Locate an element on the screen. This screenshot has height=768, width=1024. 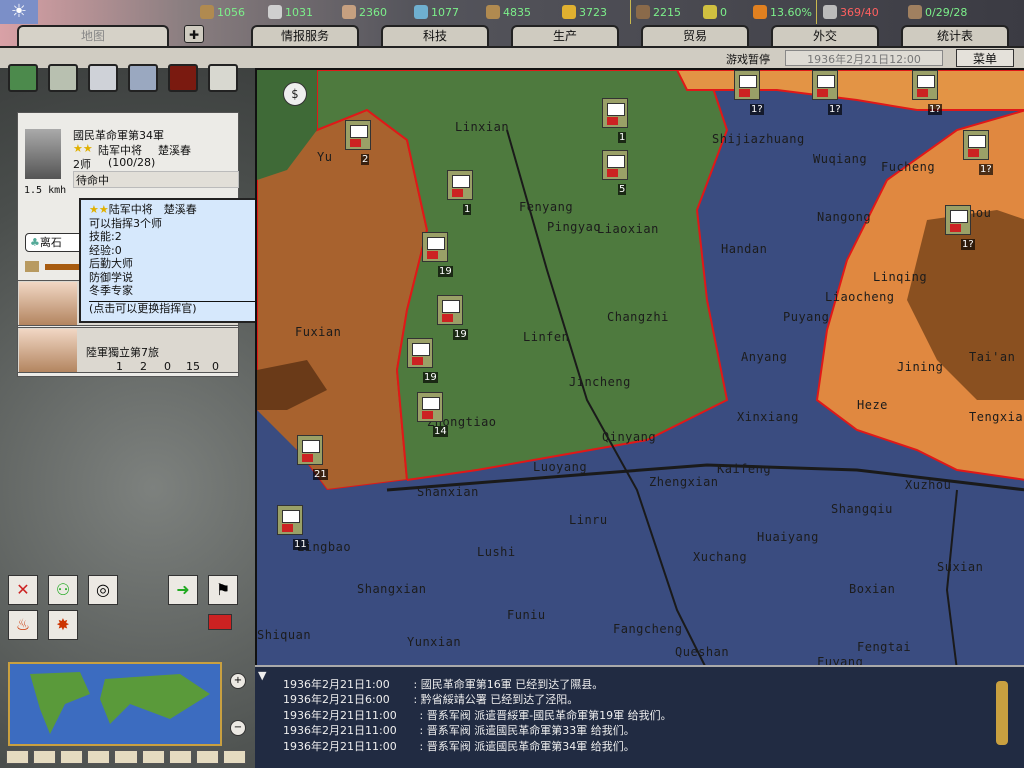
city-label: Handan is located at coordinates (744, 249).